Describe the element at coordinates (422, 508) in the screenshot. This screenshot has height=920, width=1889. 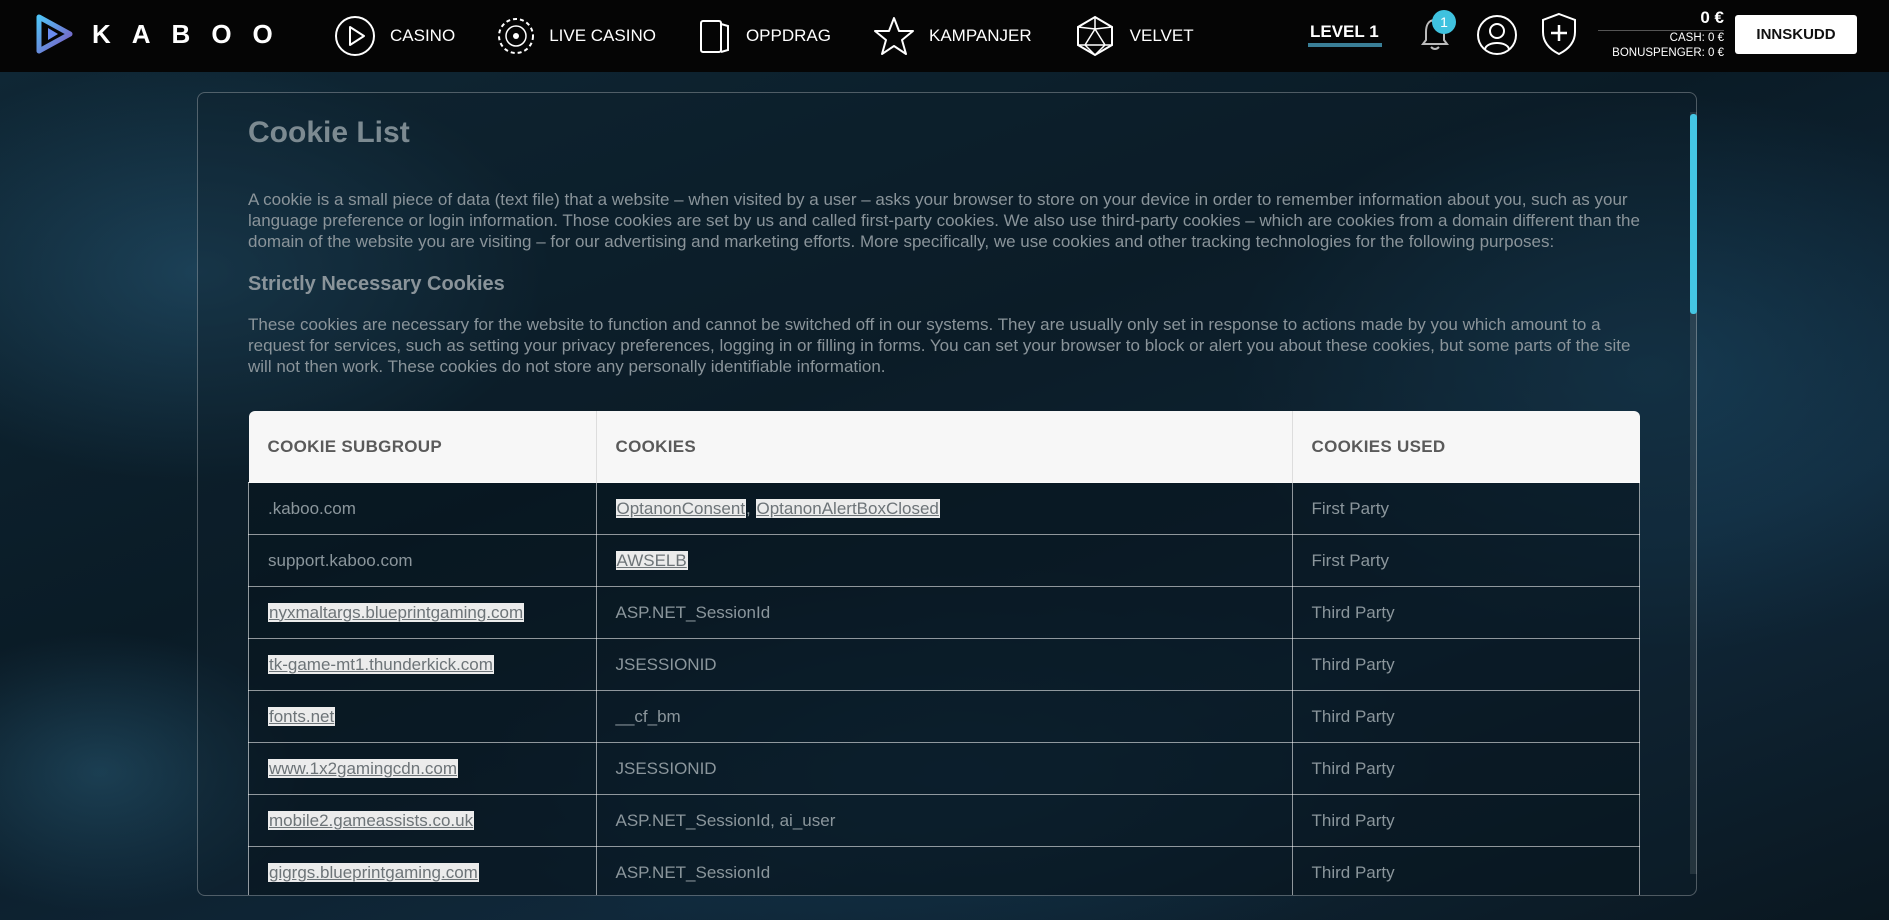
I see `cell-cookie-subgroup: .kaboo.com` at that location.